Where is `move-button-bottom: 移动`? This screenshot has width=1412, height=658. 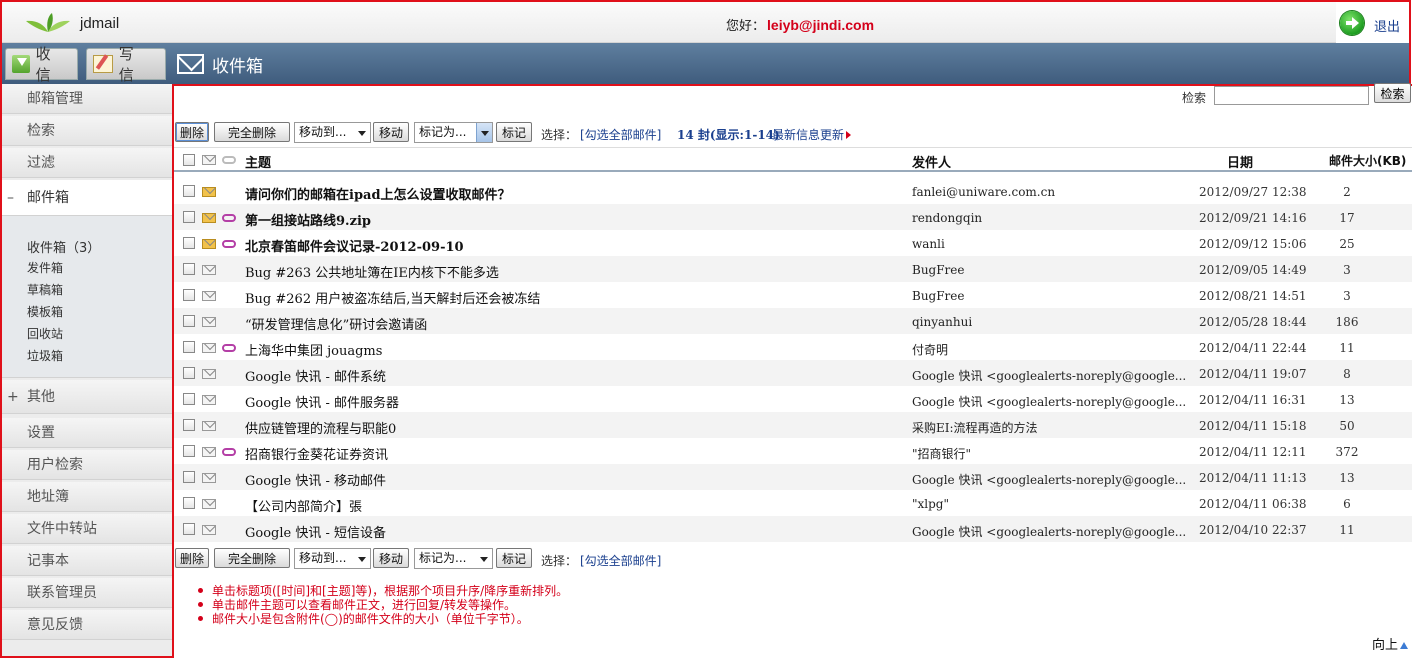
move-button-bottom: 移动 is located at coordinates (391, 558).